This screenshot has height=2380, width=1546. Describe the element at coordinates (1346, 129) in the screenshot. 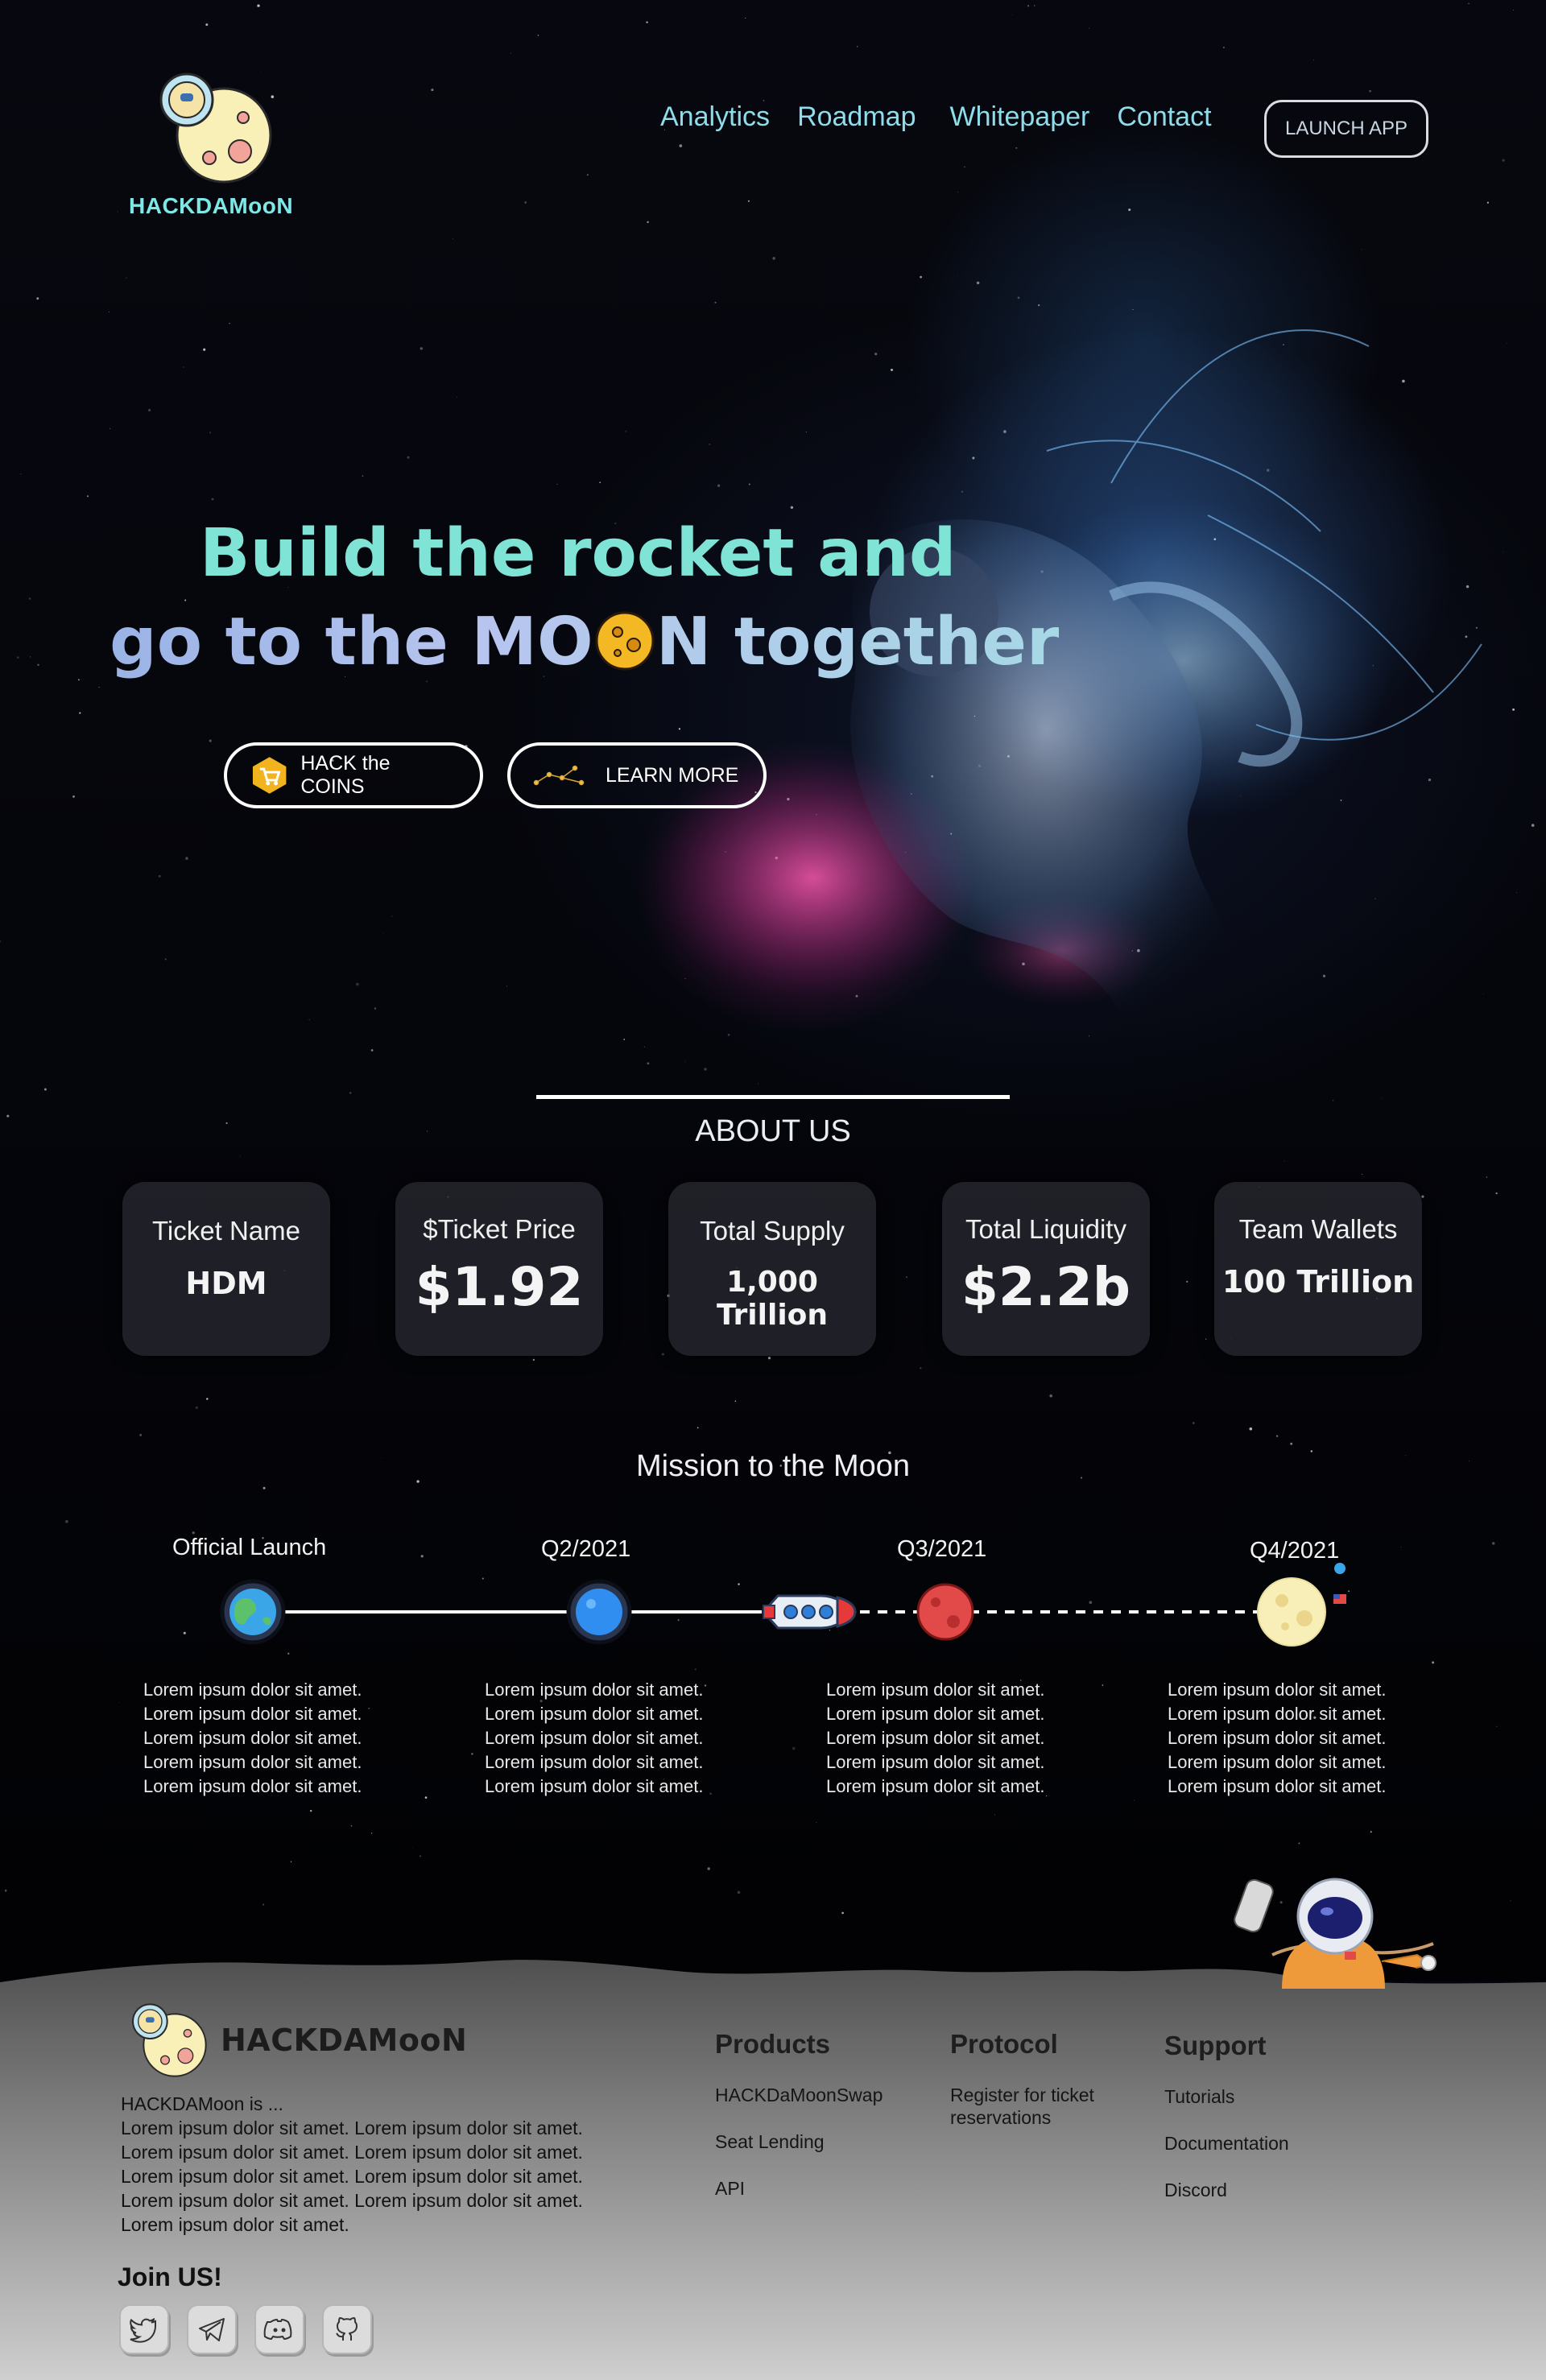

I see `launch-app-button: LAUNCH APP` at that location.